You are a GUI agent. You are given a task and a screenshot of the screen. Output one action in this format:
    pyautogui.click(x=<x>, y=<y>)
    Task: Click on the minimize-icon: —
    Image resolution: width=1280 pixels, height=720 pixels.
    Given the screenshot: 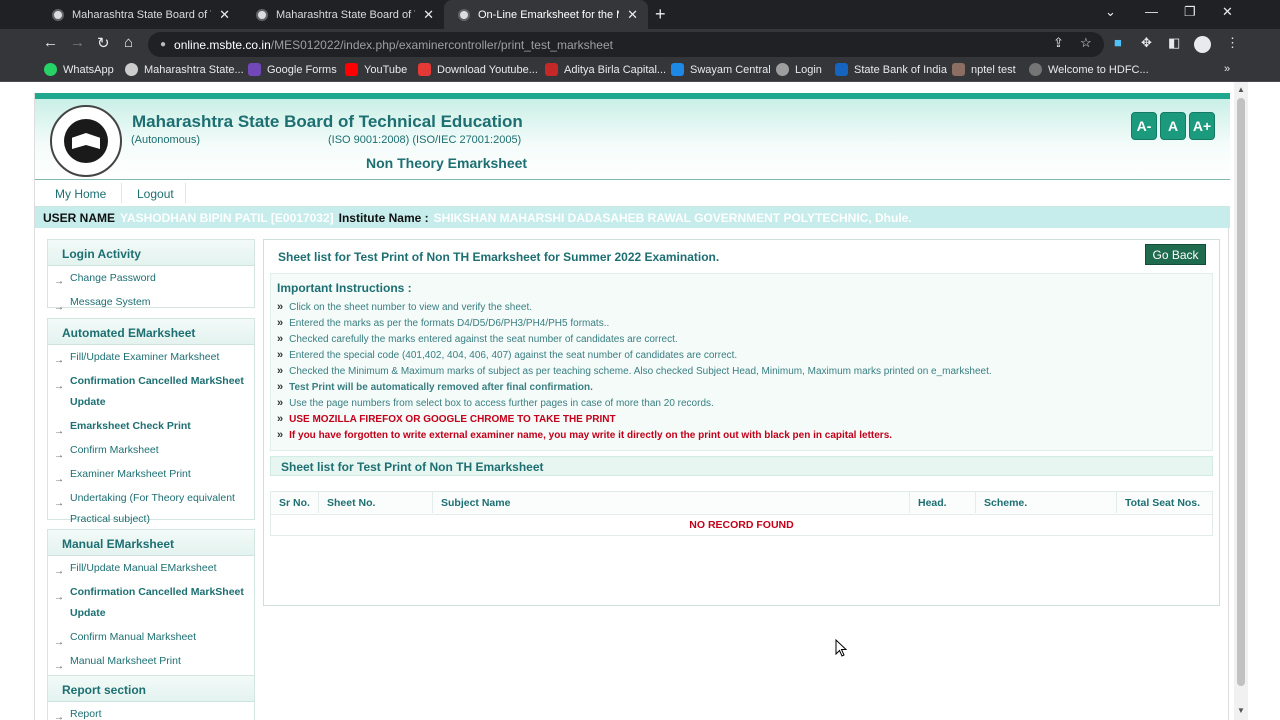 What is the action you would take?
    pyautogui.click(x=1151, y=11)
    